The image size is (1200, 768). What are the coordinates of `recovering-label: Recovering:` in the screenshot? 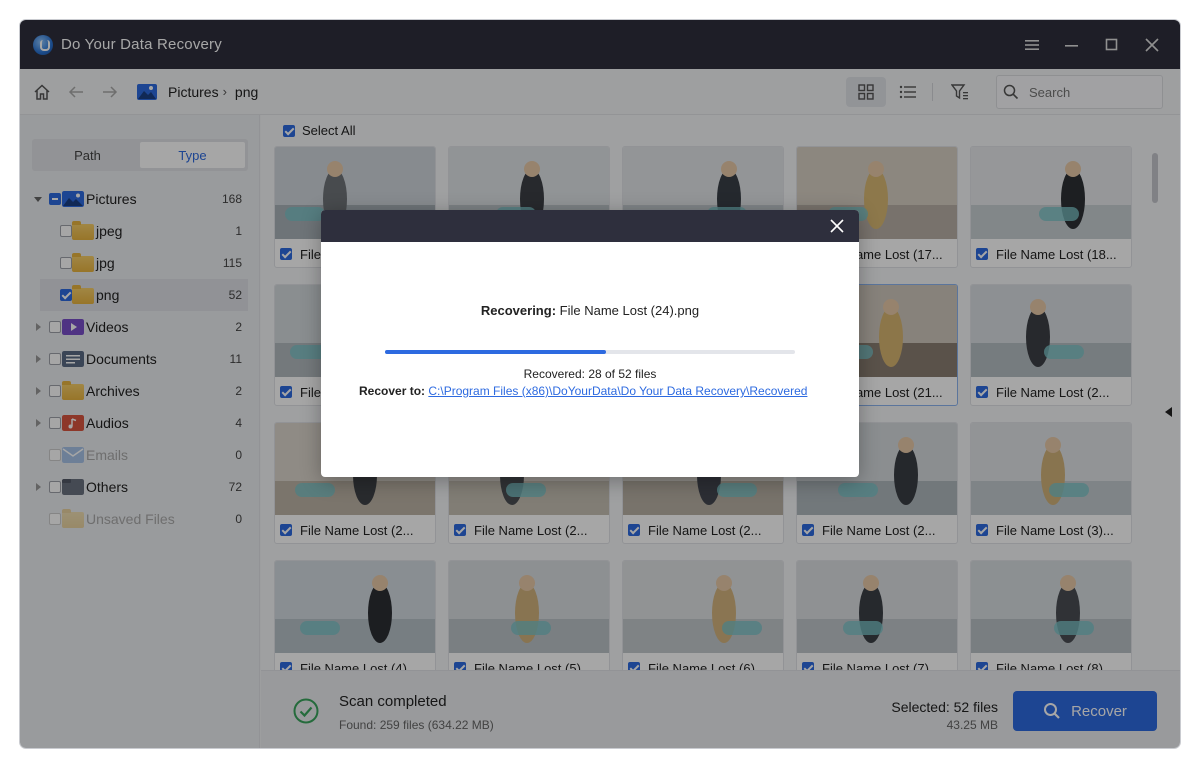 It's located at (518, 310).